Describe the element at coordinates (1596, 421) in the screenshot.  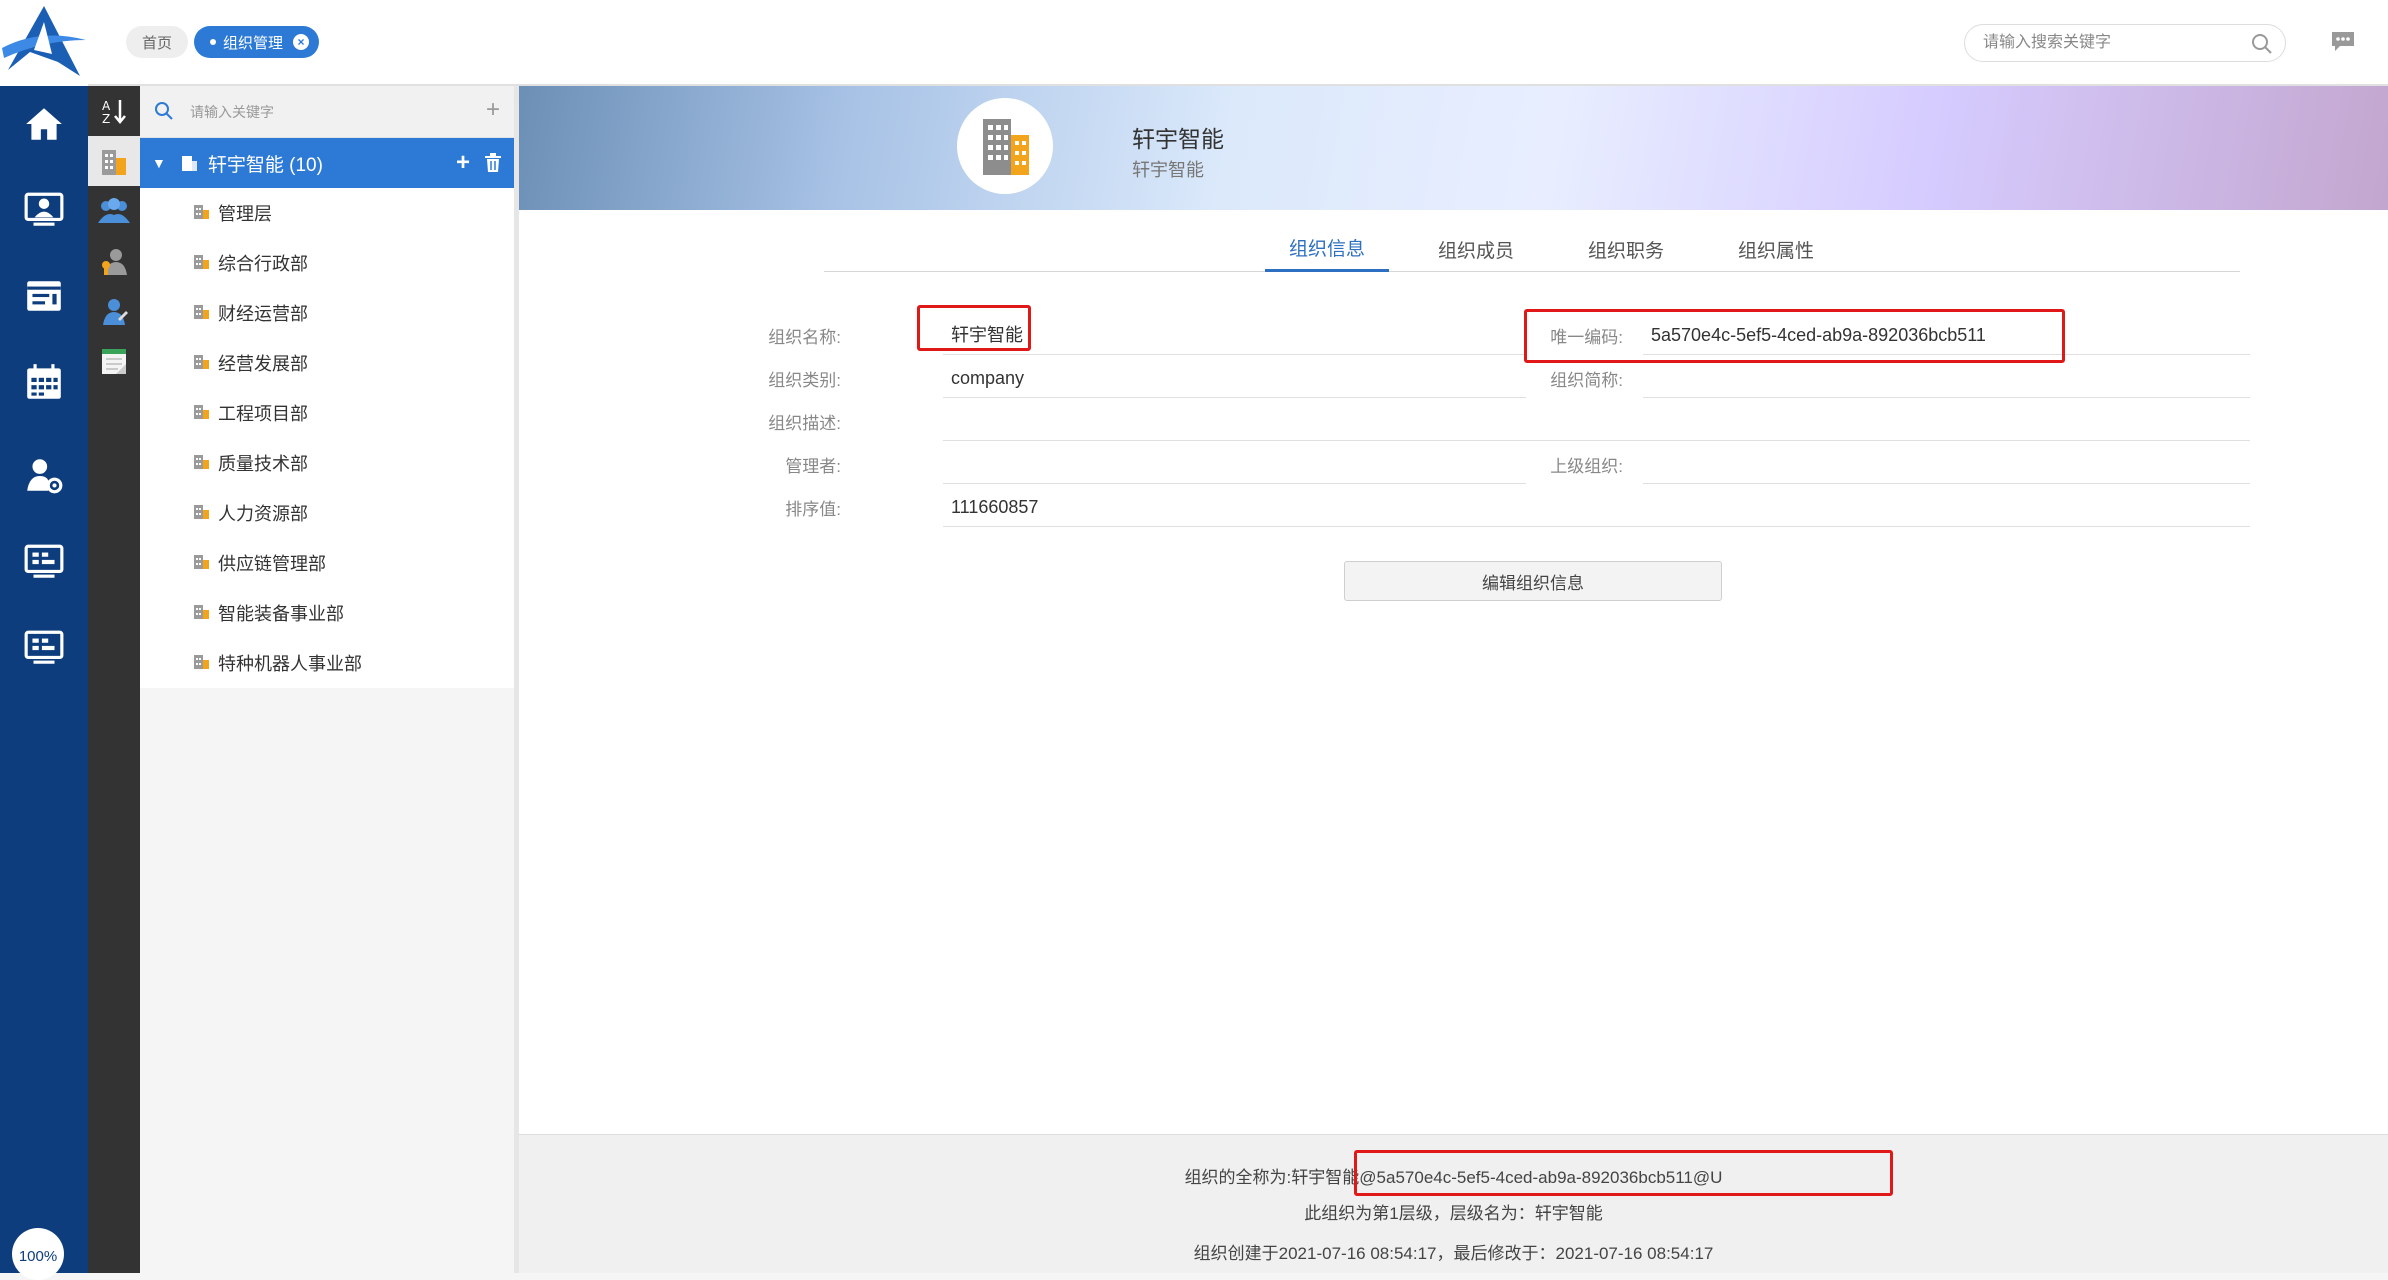
I see `description-value` at that location.